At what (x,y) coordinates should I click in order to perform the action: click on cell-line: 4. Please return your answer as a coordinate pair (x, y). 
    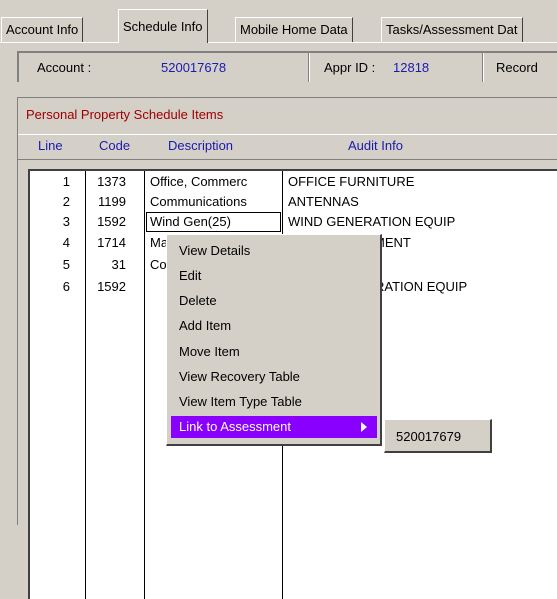
    Looking at the image, I should click on (66, 242).